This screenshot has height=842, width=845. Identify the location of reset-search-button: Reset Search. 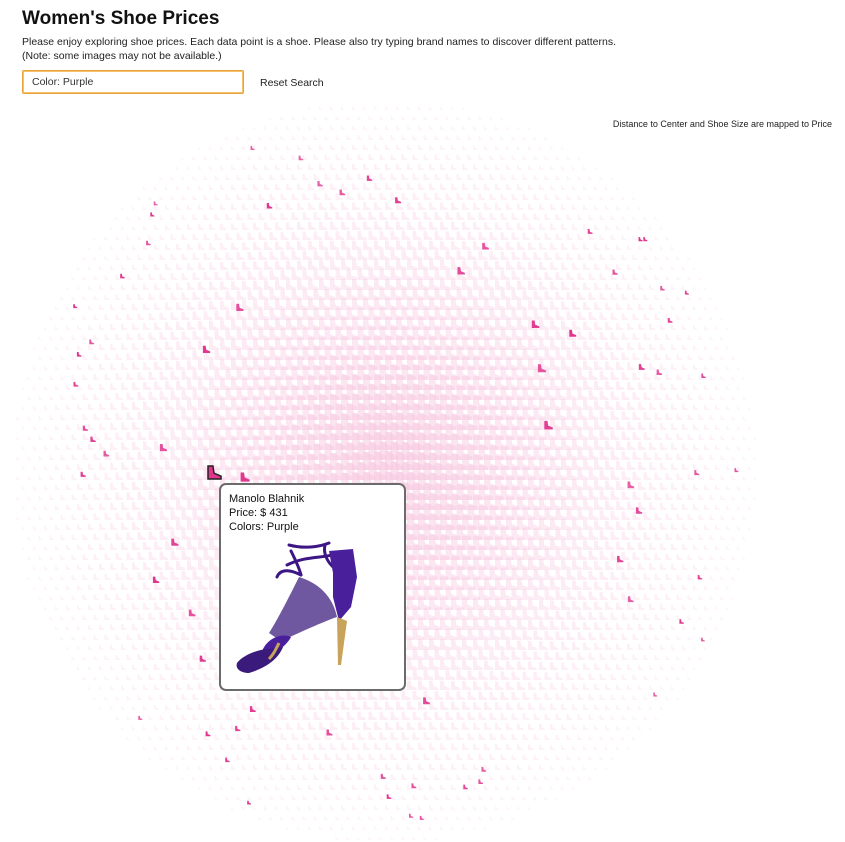
(292, 83).